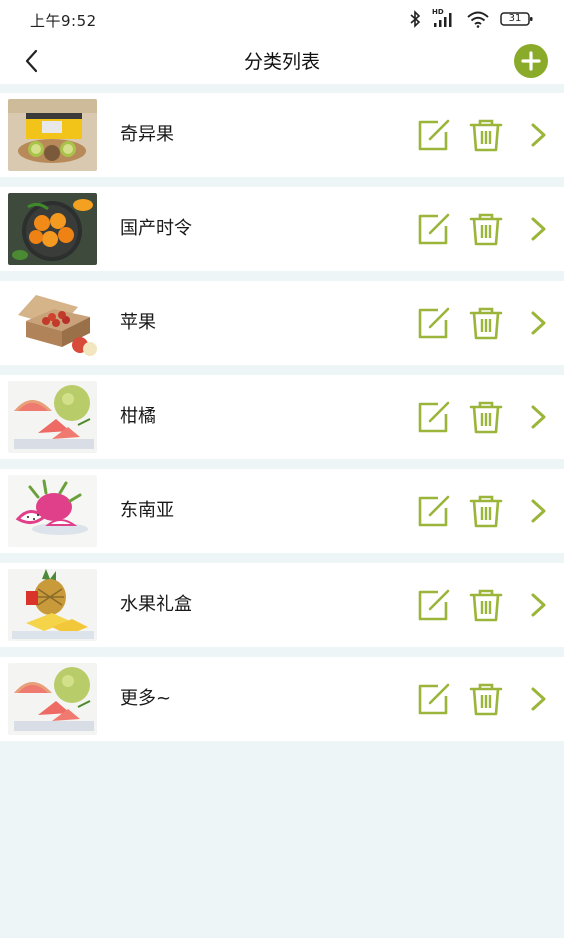 The width and height of the screenshot is (564, 938). I want to click on battery-icon: 31, so click(517, 19).